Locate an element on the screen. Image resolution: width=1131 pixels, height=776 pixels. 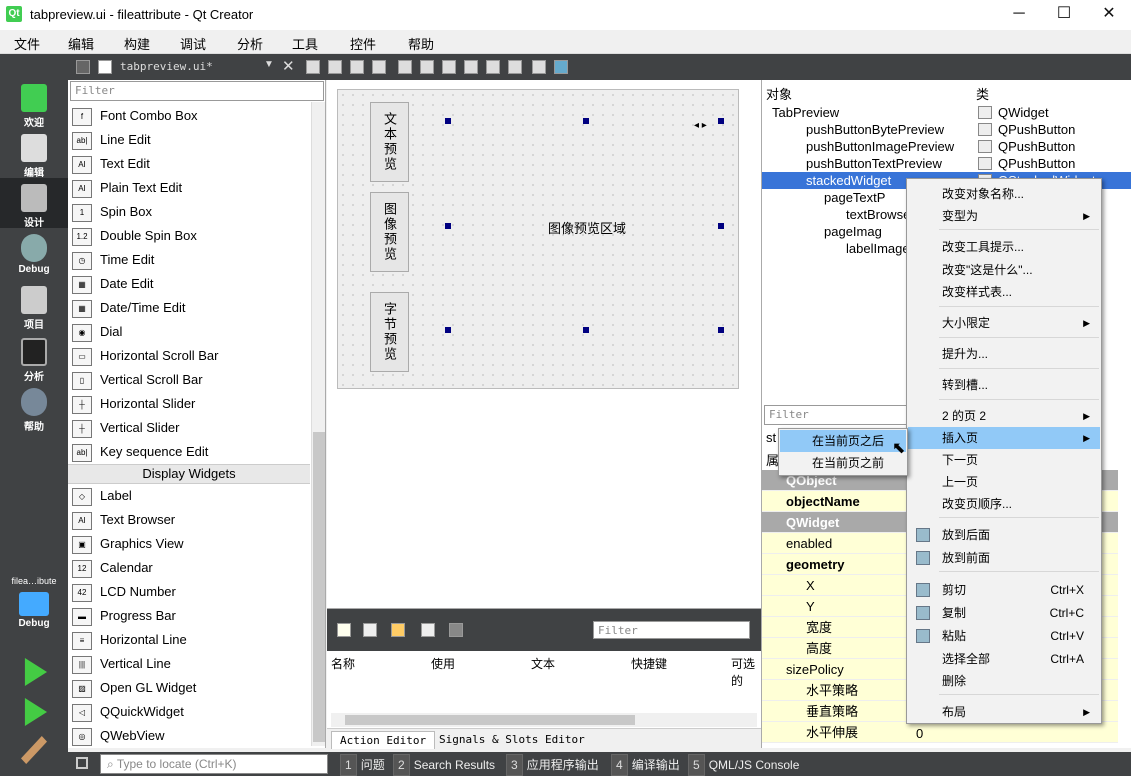
menu-item-14: 放到前面 is located at coordinates (1004, 558).